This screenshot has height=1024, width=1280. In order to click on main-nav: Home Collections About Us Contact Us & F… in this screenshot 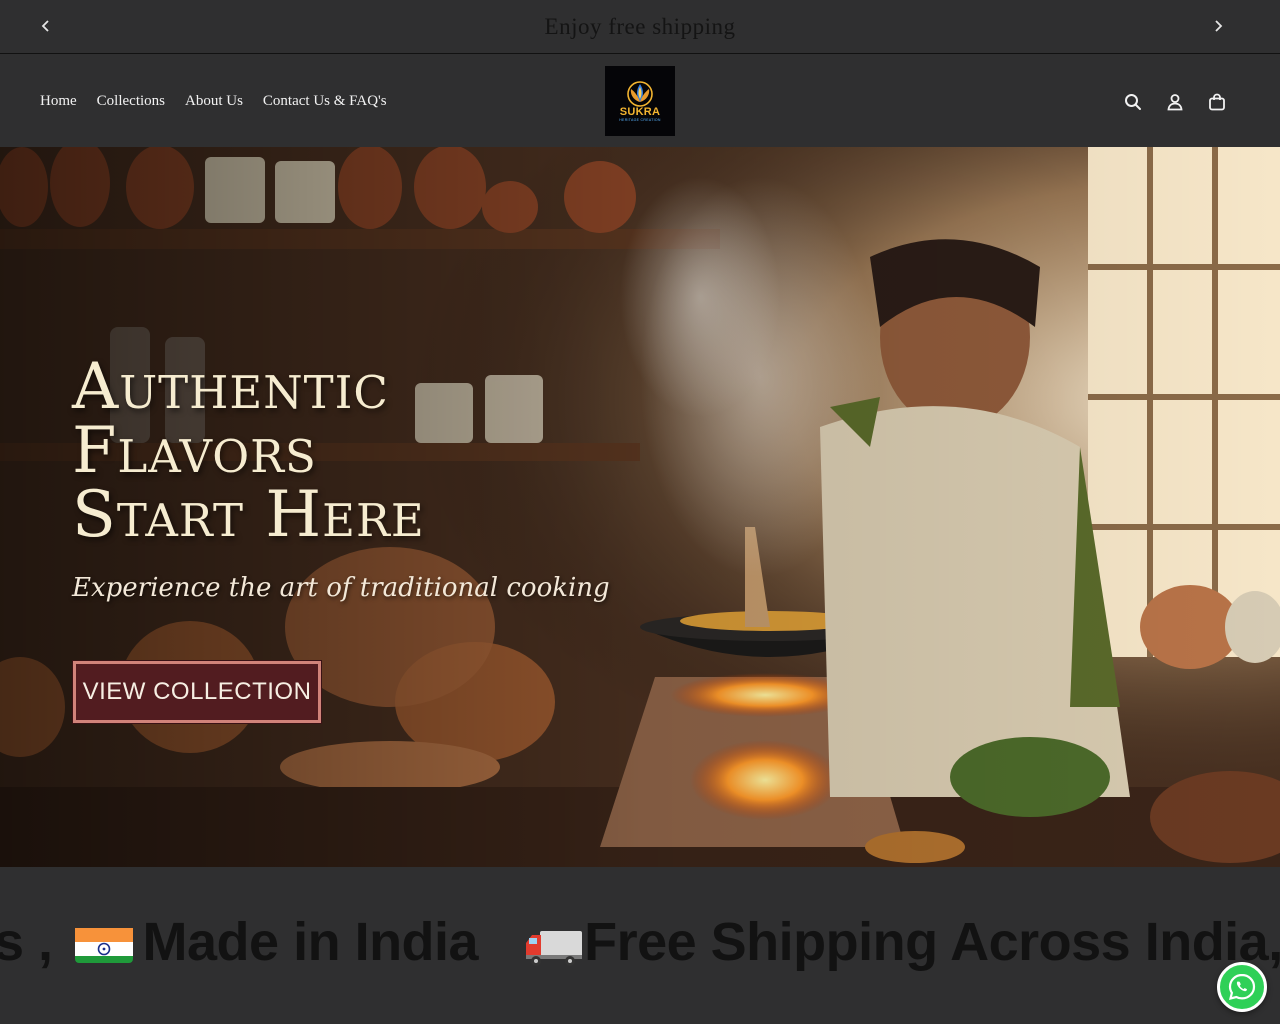, I will do `click(213, 101)`.